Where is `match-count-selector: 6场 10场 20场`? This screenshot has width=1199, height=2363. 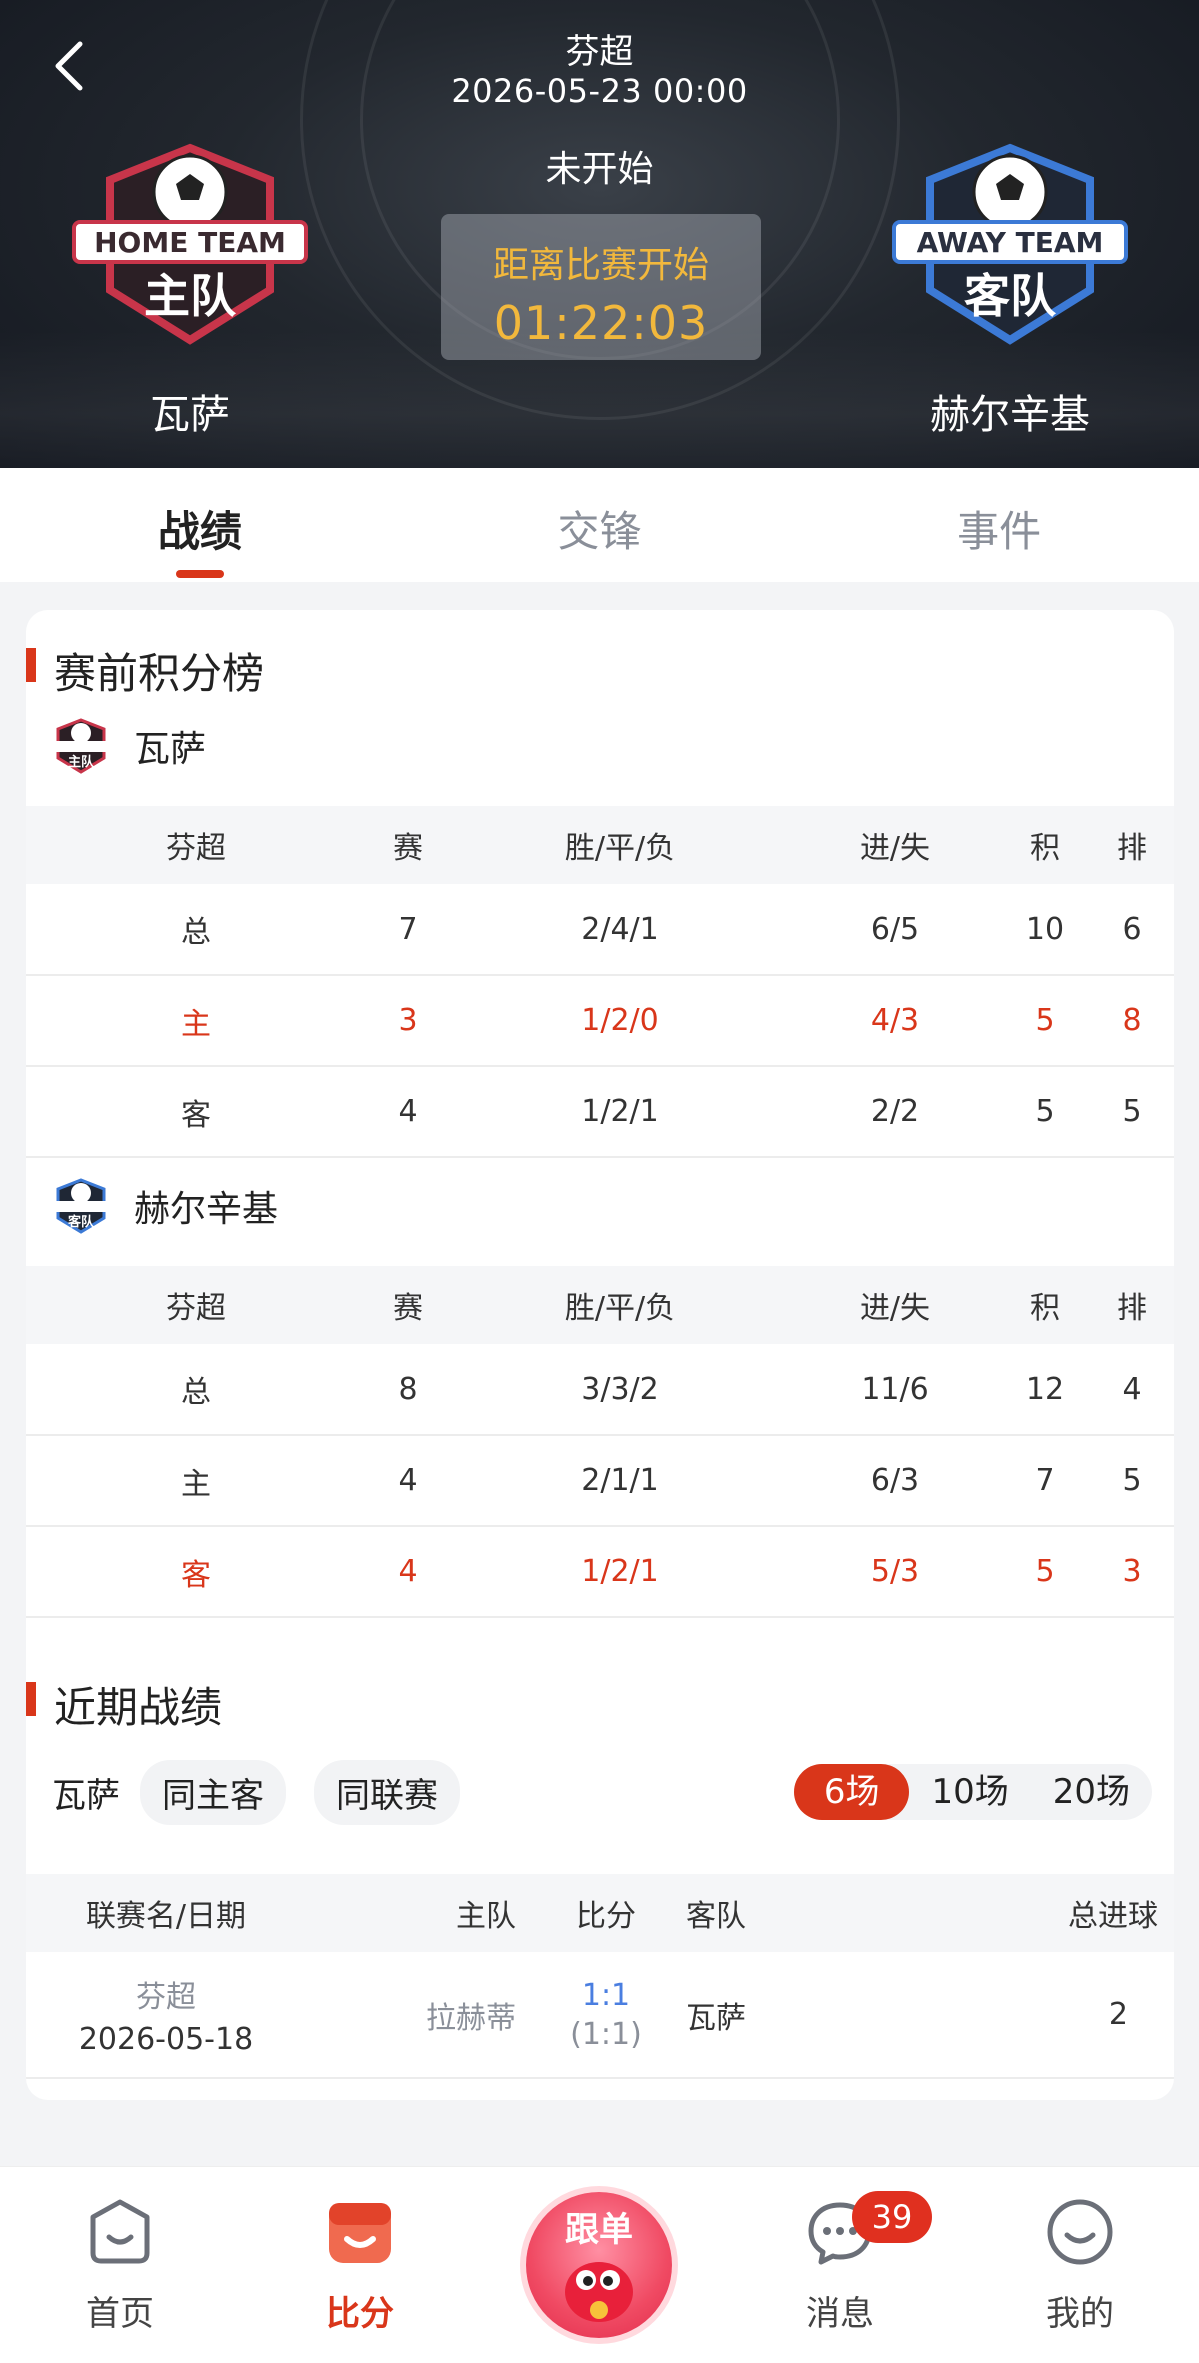
match-count-selector: 6场 10场 20场 is located at coordinates (972, 1792).